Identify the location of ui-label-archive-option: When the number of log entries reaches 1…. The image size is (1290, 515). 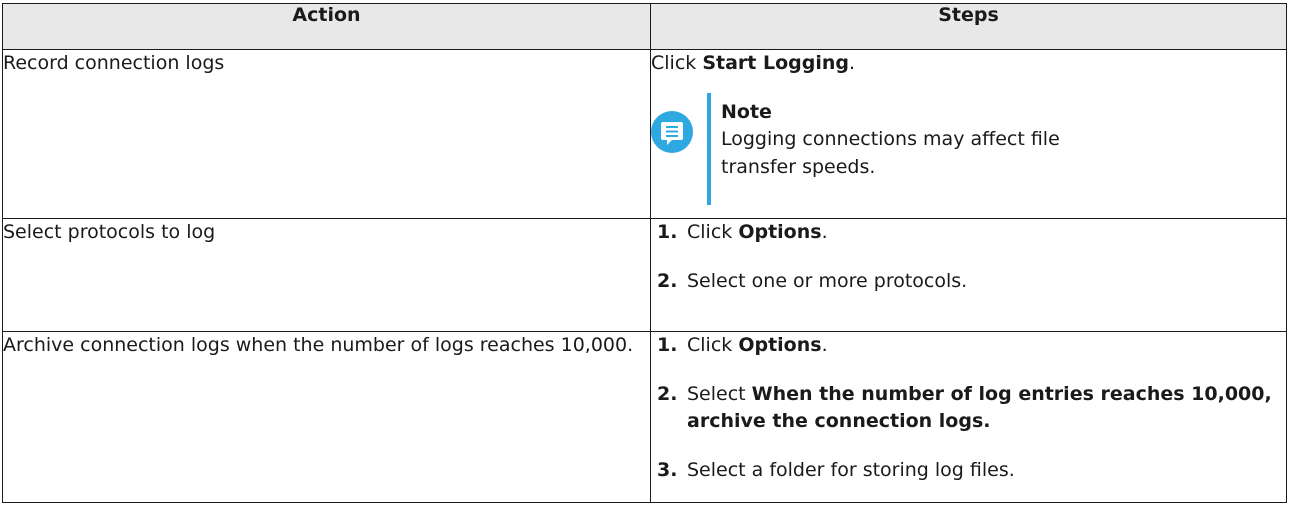
(979, 407).